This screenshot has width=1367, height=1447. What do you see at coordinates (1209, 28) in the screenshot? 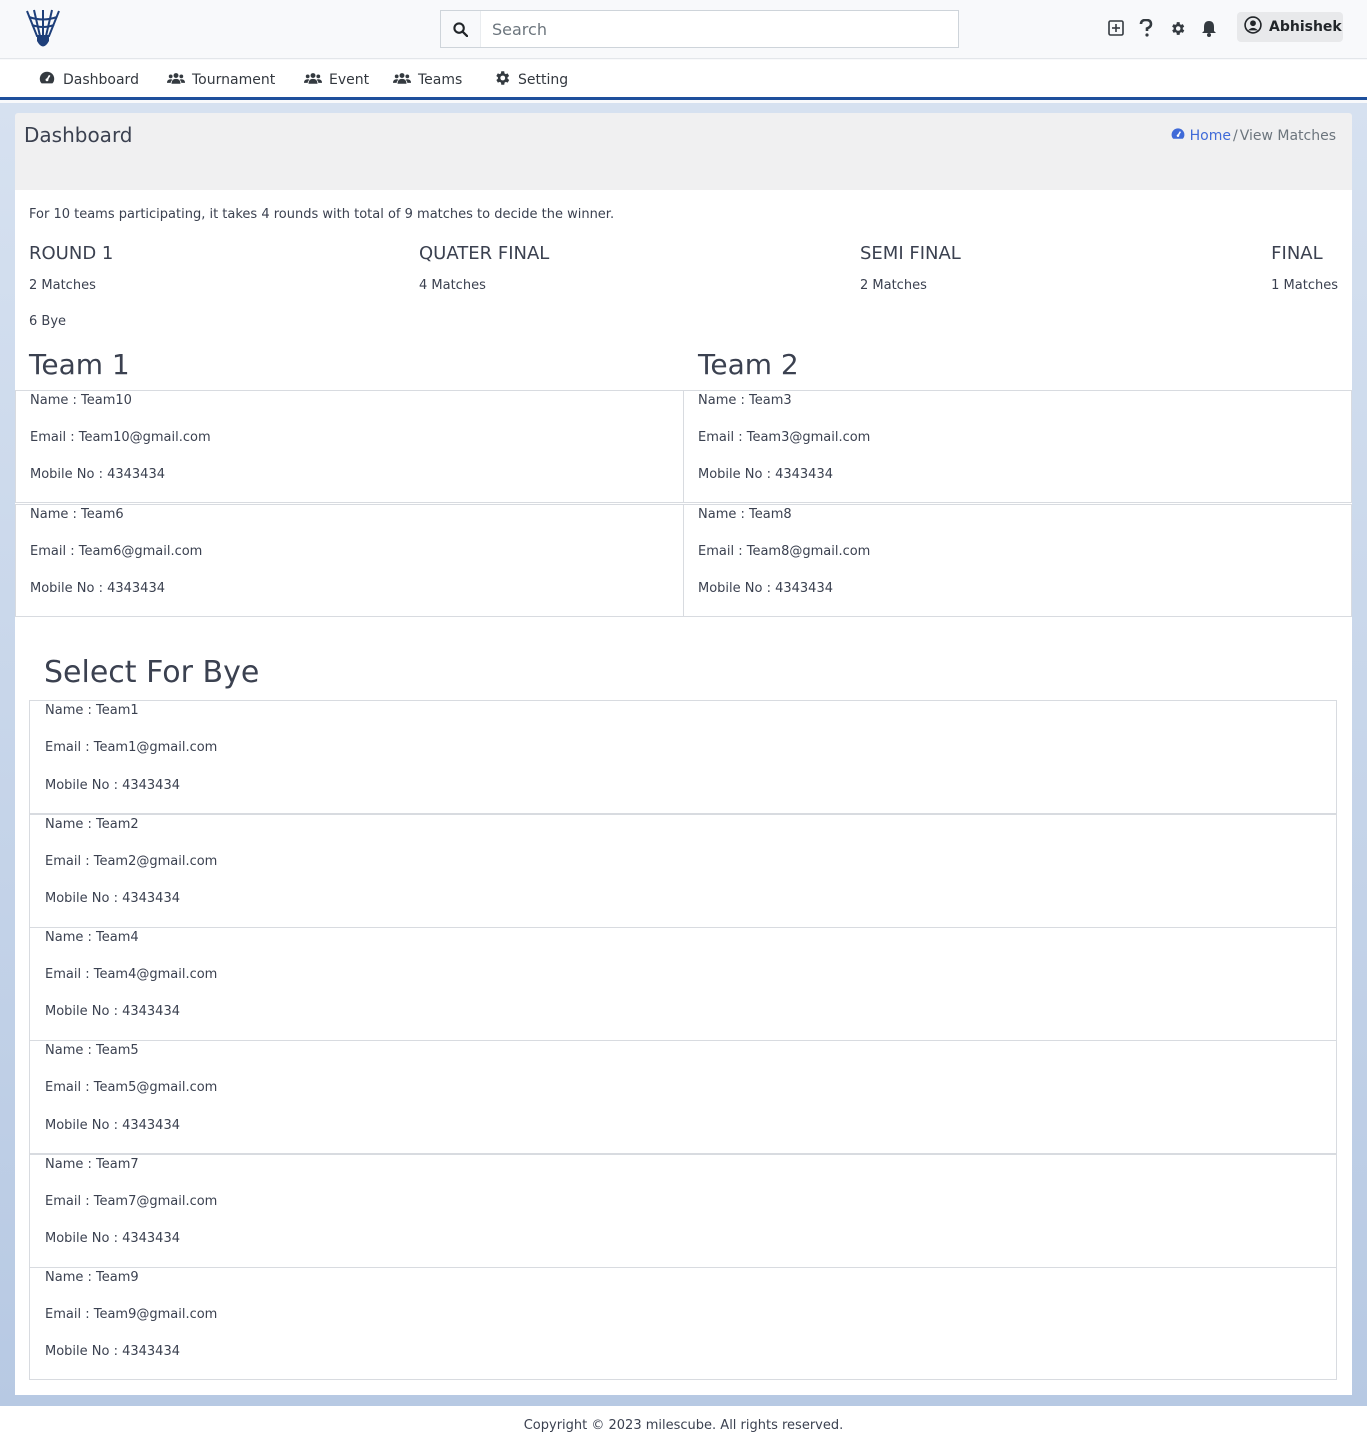
I see `notification-bell-icon` at bounding box center [1209, 28].